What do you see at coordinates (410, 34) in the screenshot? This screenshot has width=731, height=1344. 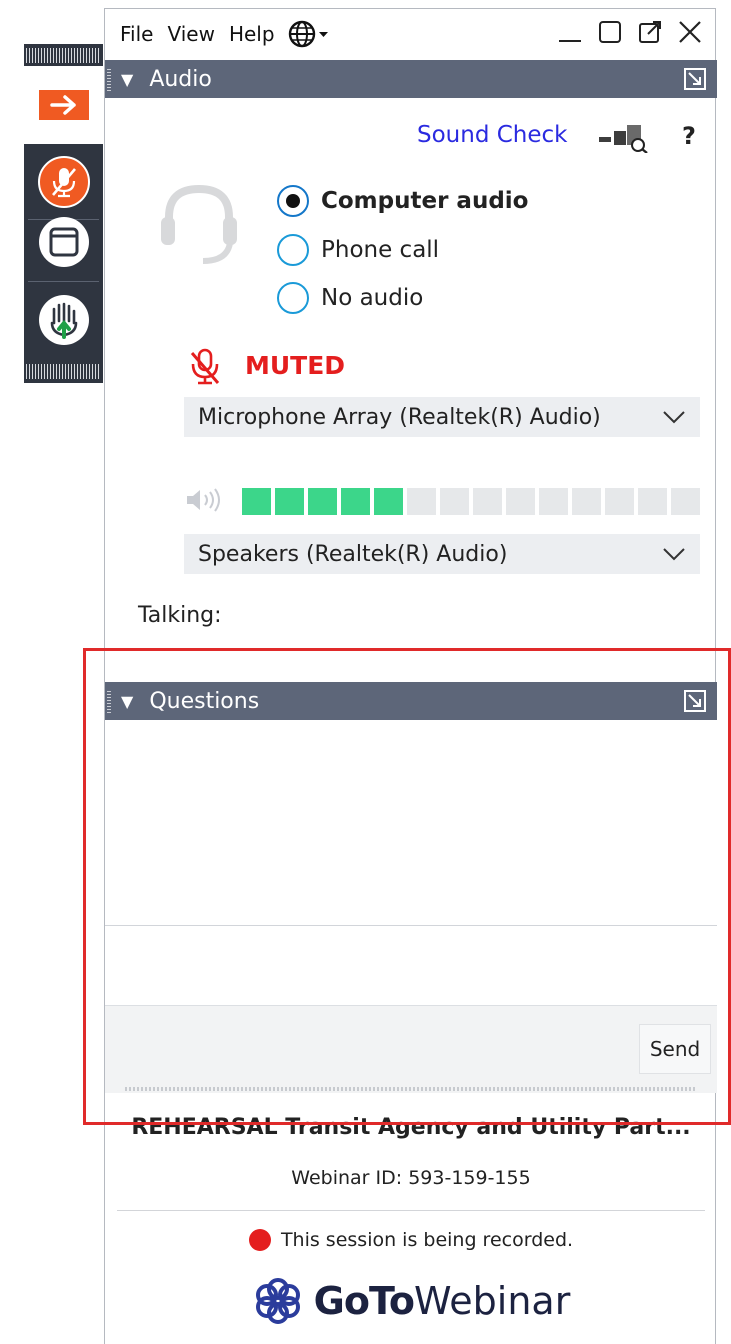 I see `menu-bar: File View Help` at bounding box center [410, 34].